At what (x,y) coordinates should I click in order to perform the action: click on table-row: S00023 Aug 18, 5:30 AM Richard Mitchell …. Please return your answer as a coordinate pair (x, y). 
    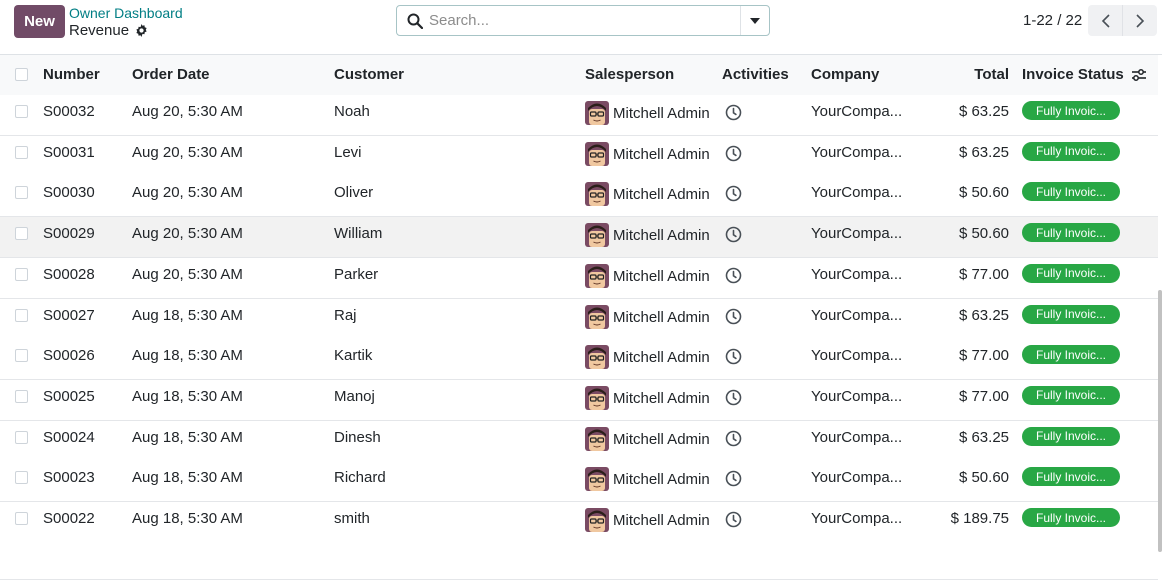
    Looking at the image, I should click on (579, 482).